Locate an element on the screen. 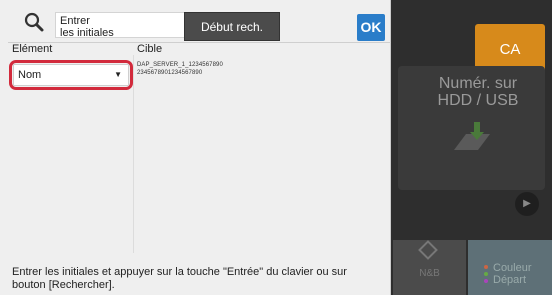 This screenshot has width=552, height=295. element-select-value: Nom is located at coordinates (30, 75).